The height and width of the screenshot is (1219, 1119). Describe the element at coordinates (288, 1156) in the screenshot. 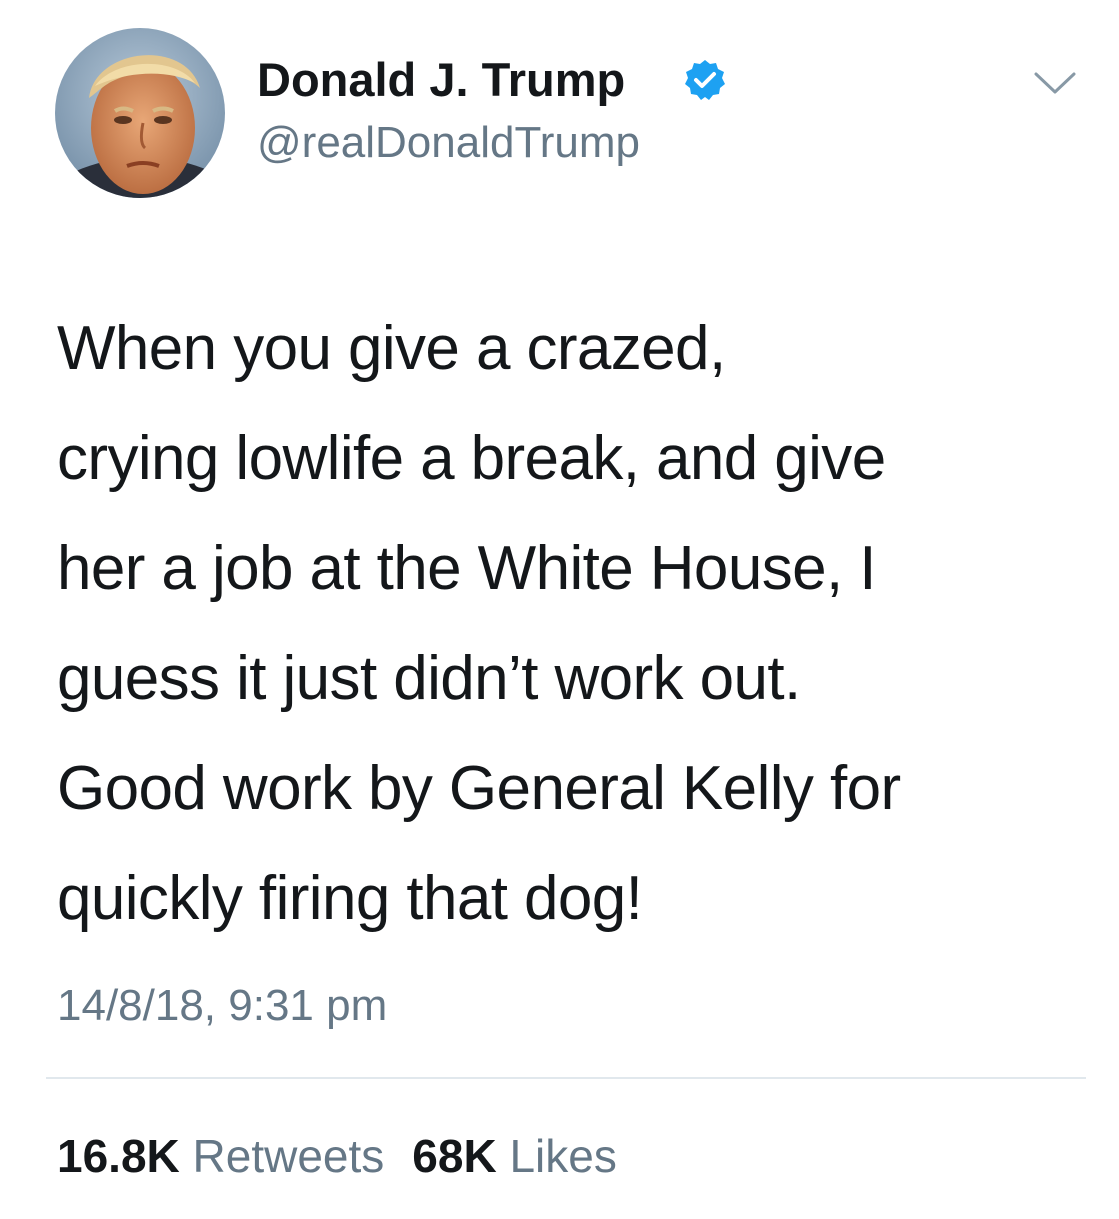

I see `retweets-label: Retweets` at that location.